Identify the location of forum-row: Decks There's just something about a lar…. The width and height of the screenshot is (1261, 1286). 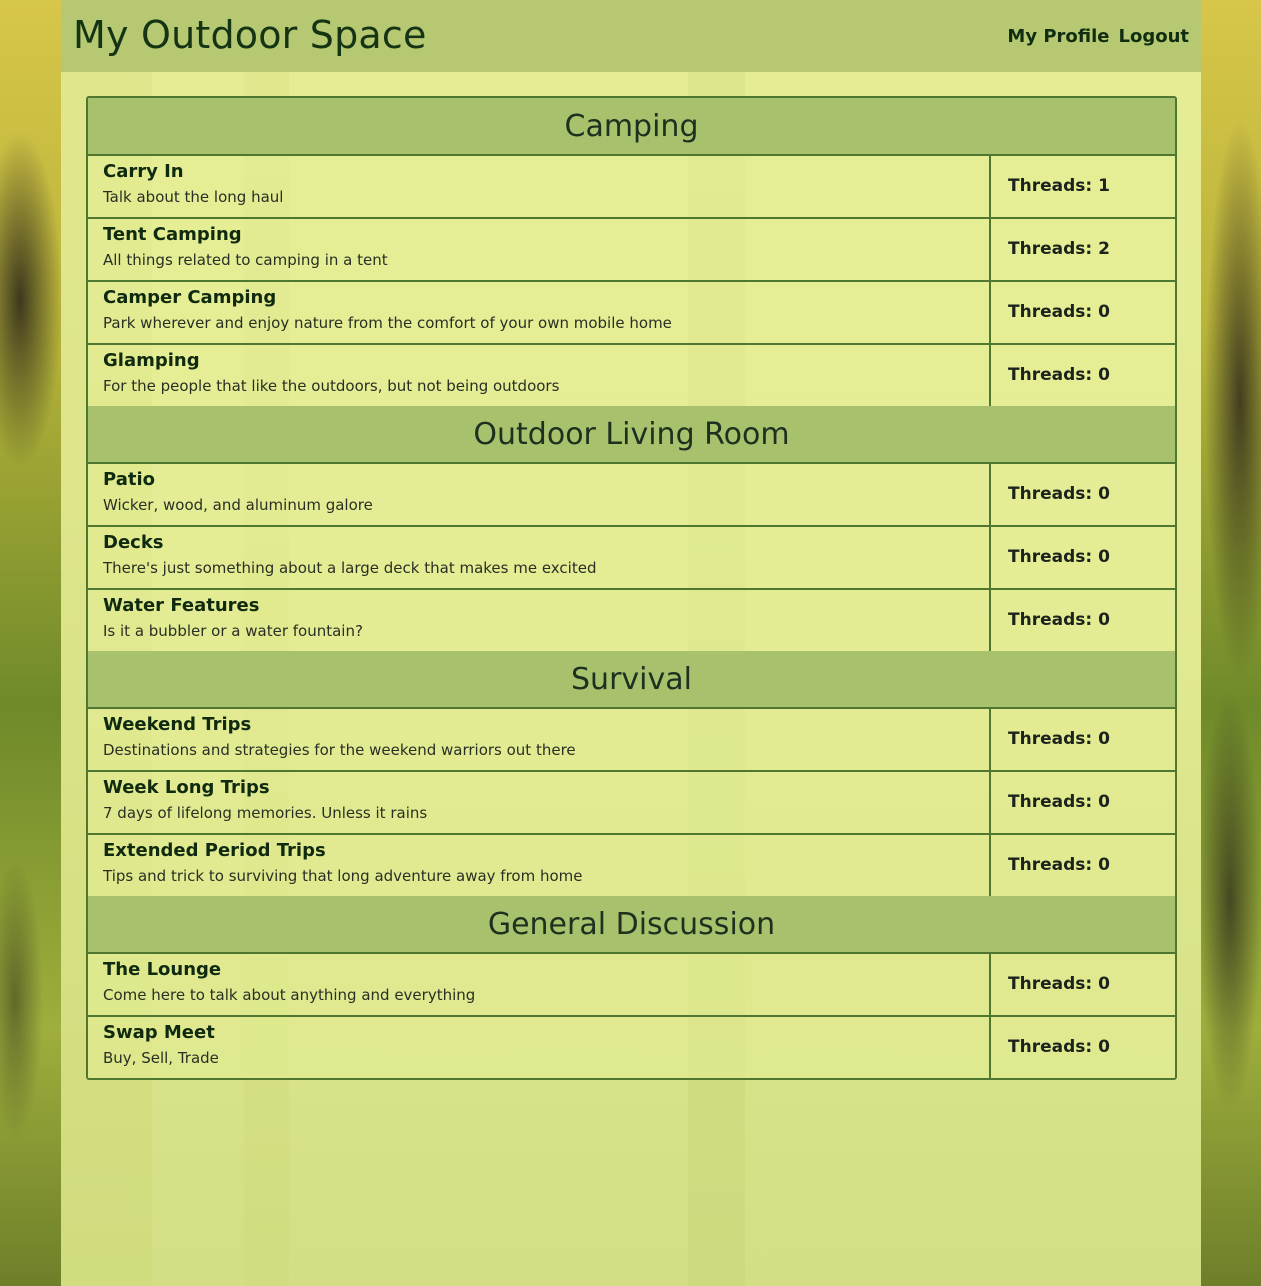
(631, 558).